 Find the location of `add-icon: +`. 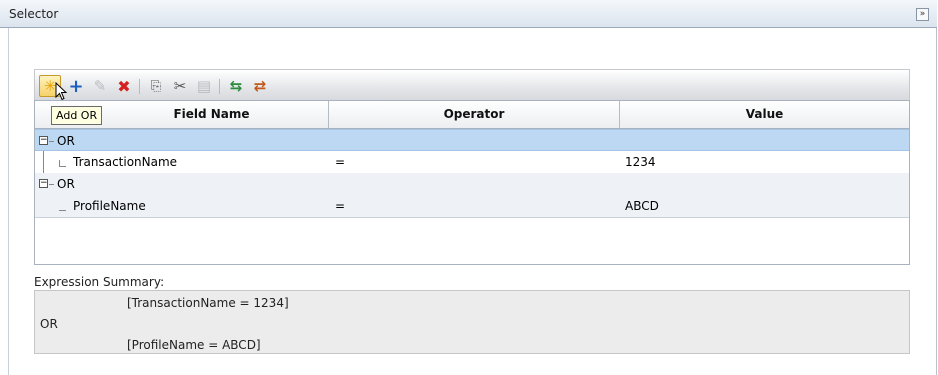

add-icon: + is located at coordinates (76, 86).